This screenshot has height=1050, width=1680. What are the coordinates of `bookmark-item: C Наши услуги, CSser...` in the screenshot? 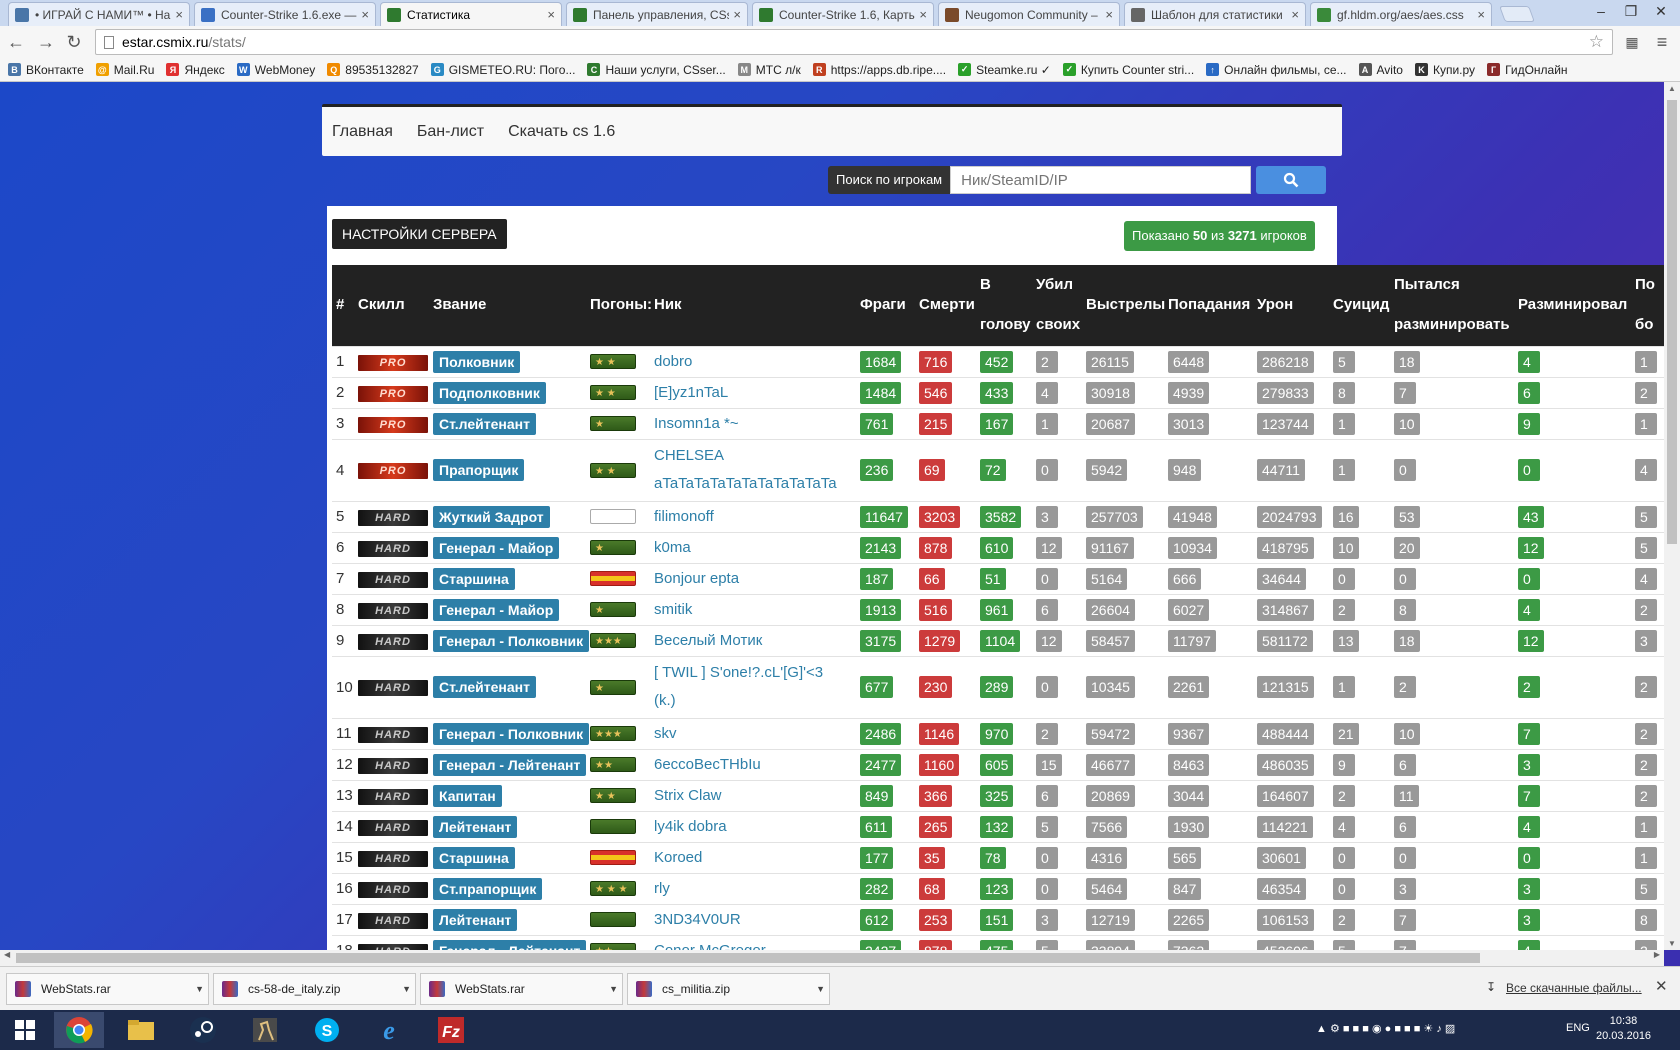 It's located at (656, 70).